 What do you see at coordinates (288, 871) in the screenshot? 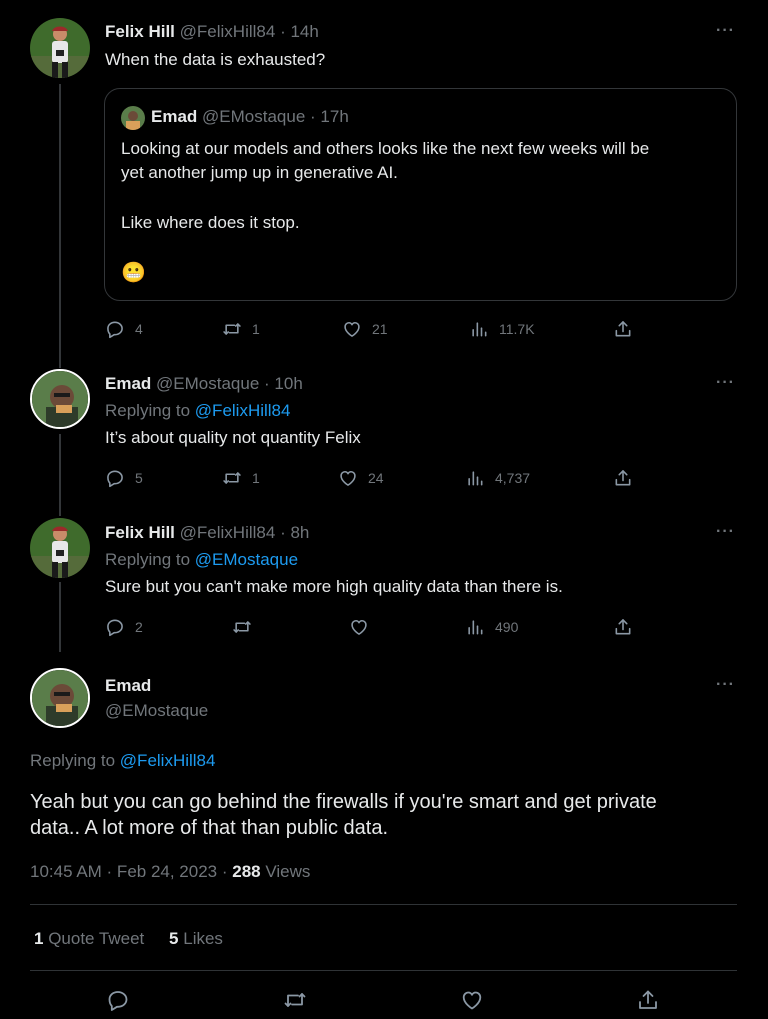
I see `main-views-label: Views` at bounding box center [288, 871].